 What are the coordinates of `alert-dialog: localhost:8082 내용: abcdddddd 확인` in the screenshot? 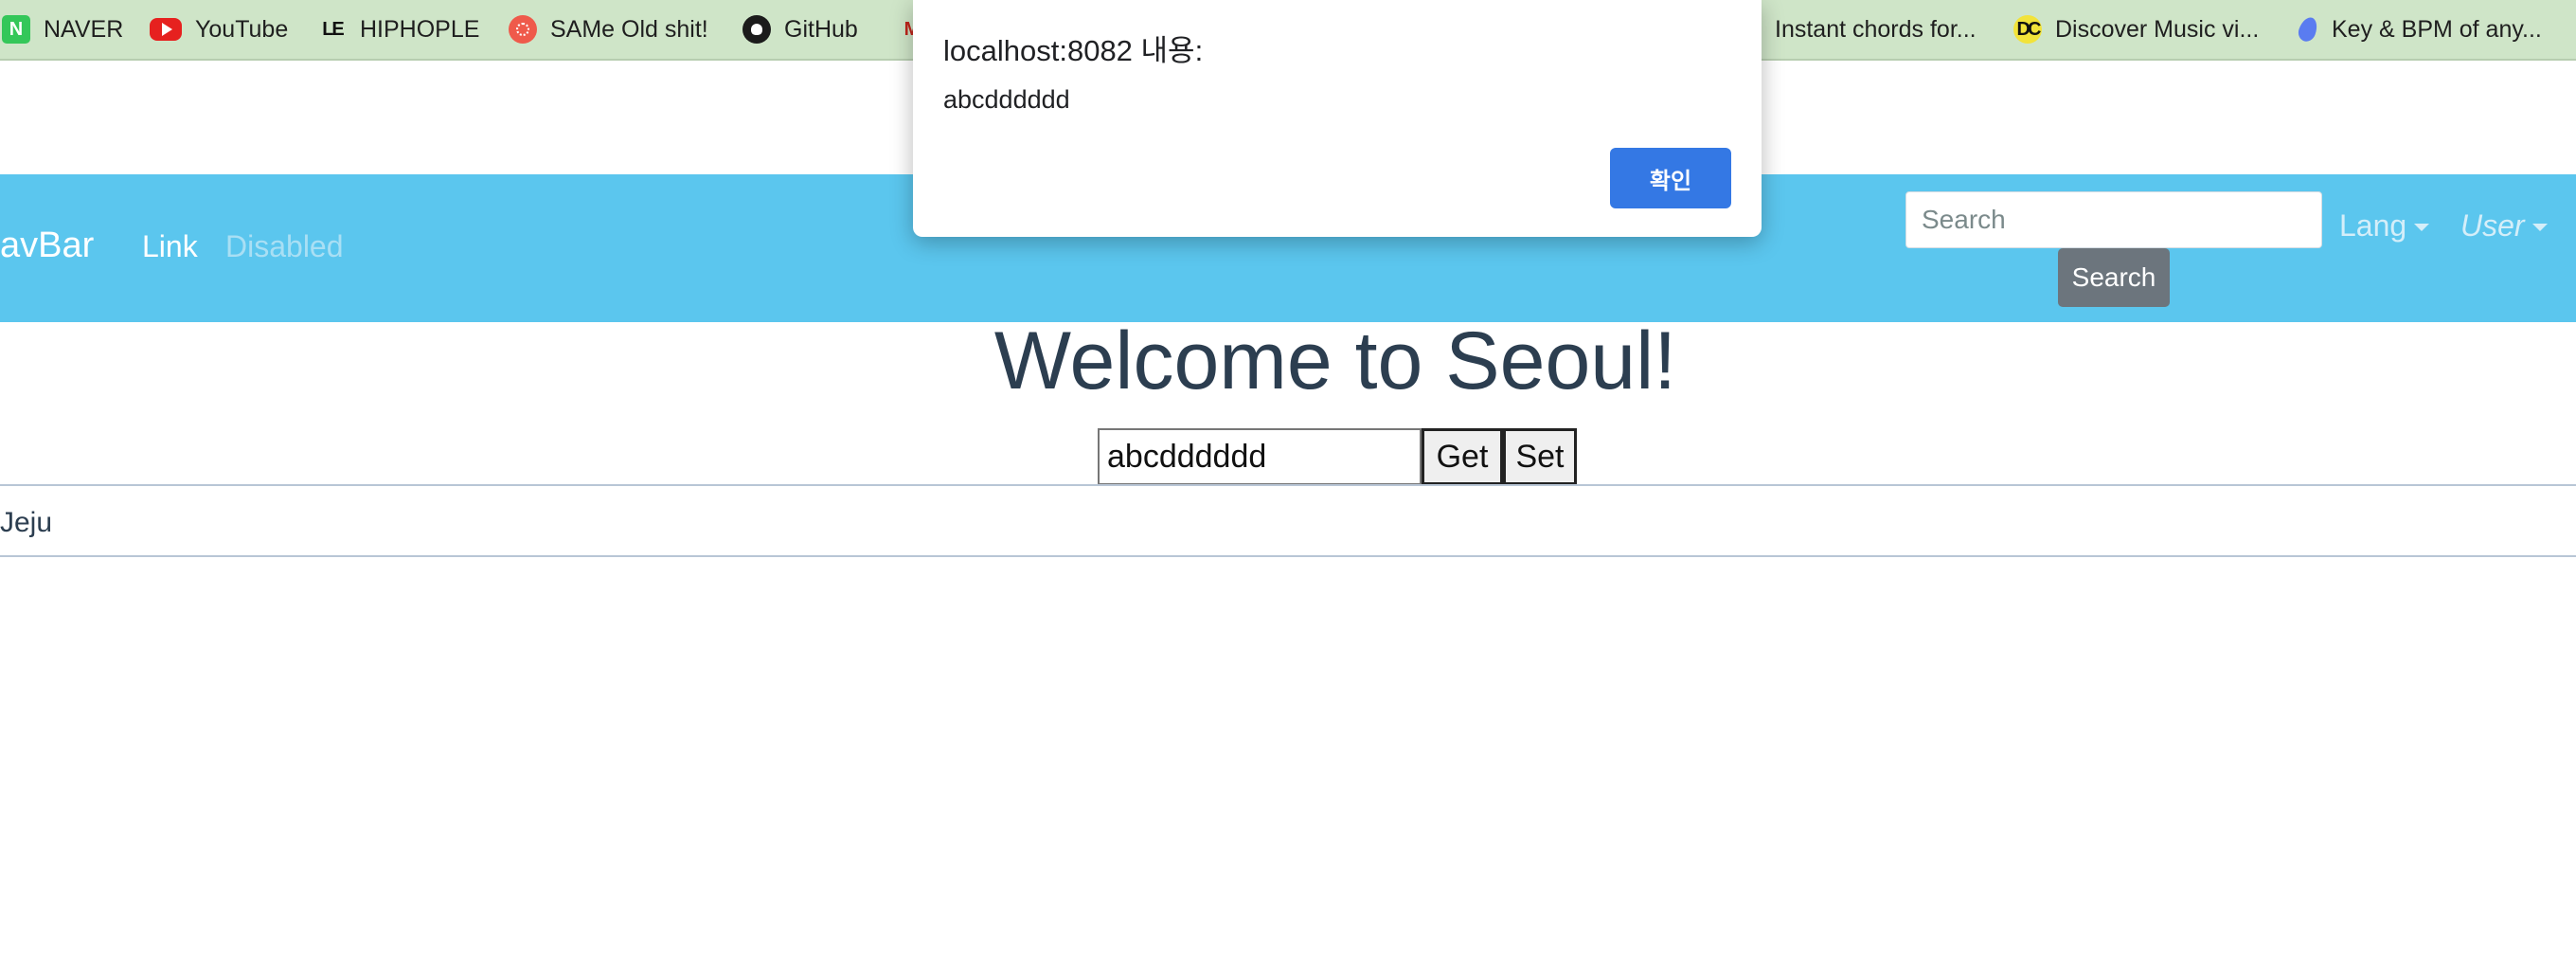 It's located at (1337, 118).